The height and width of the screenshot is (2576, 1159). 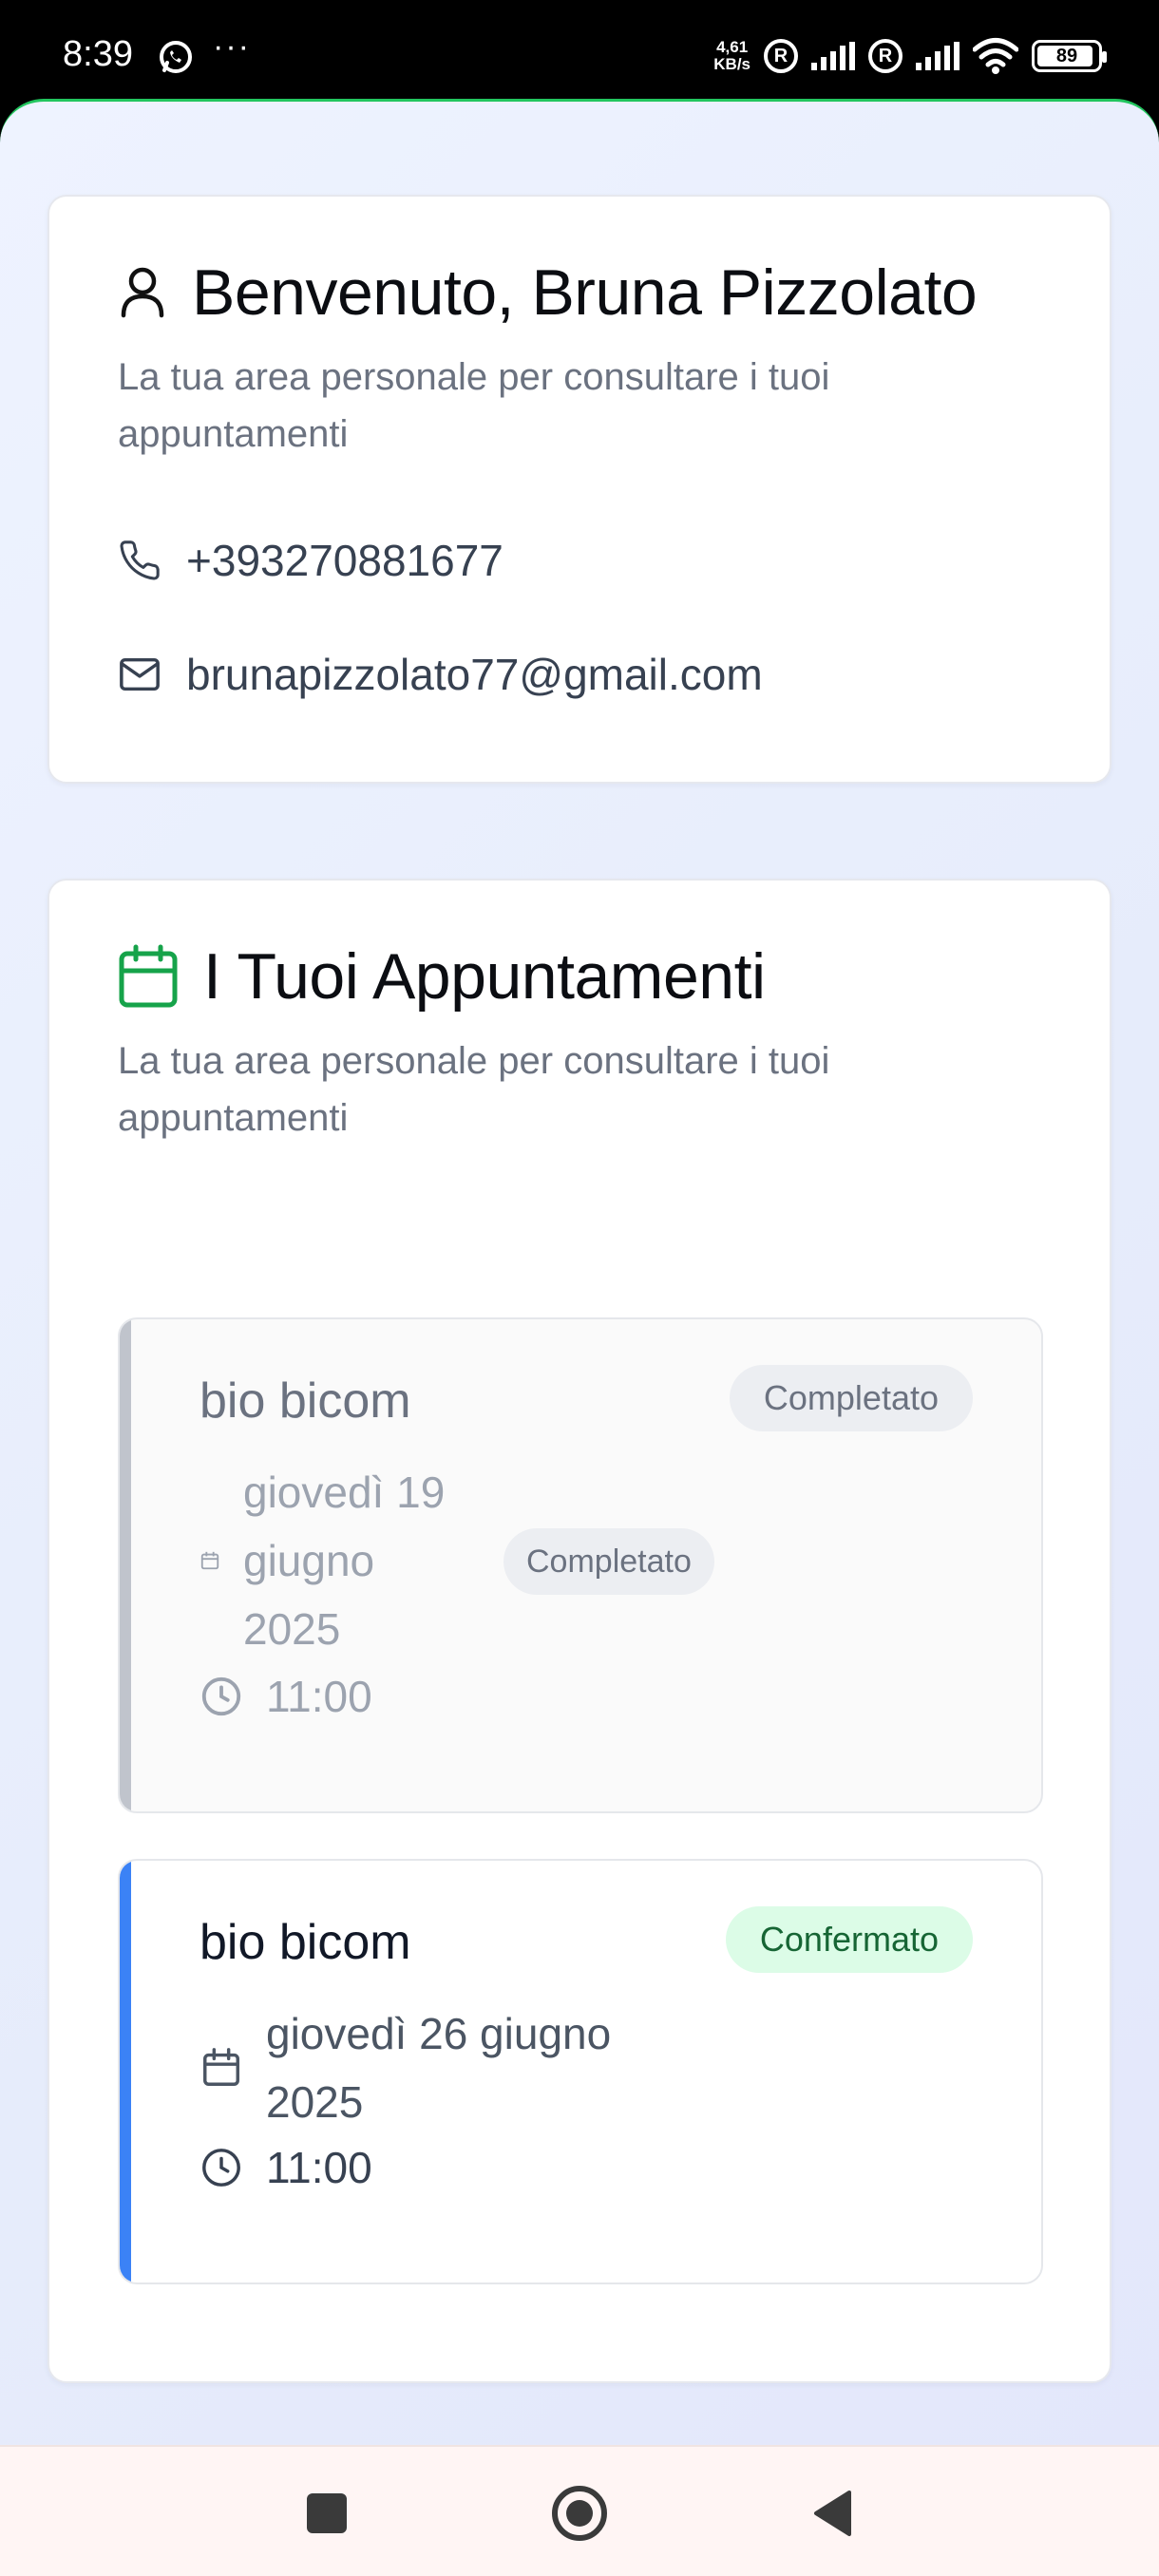 What do you see at coordinates (995, 56) in the screenshot?
I see `wifi-icon` at bounding box center [995, 56].